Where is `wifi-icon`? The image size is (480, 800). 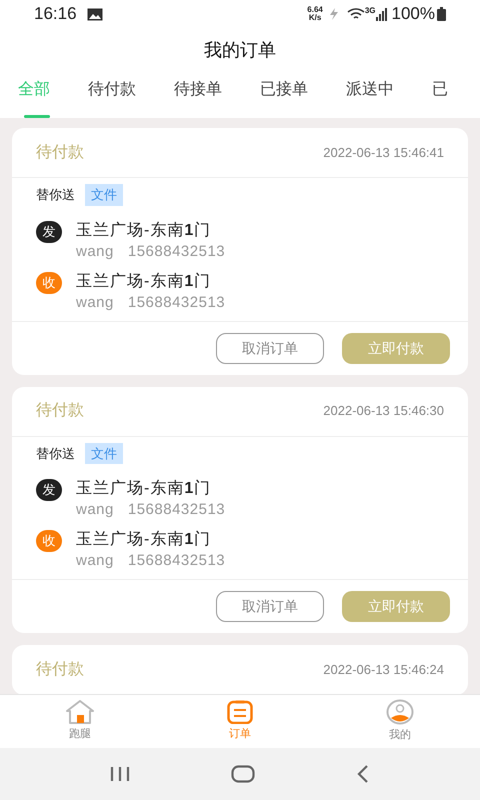 wifi-icon is located at coordinates (355, 14).